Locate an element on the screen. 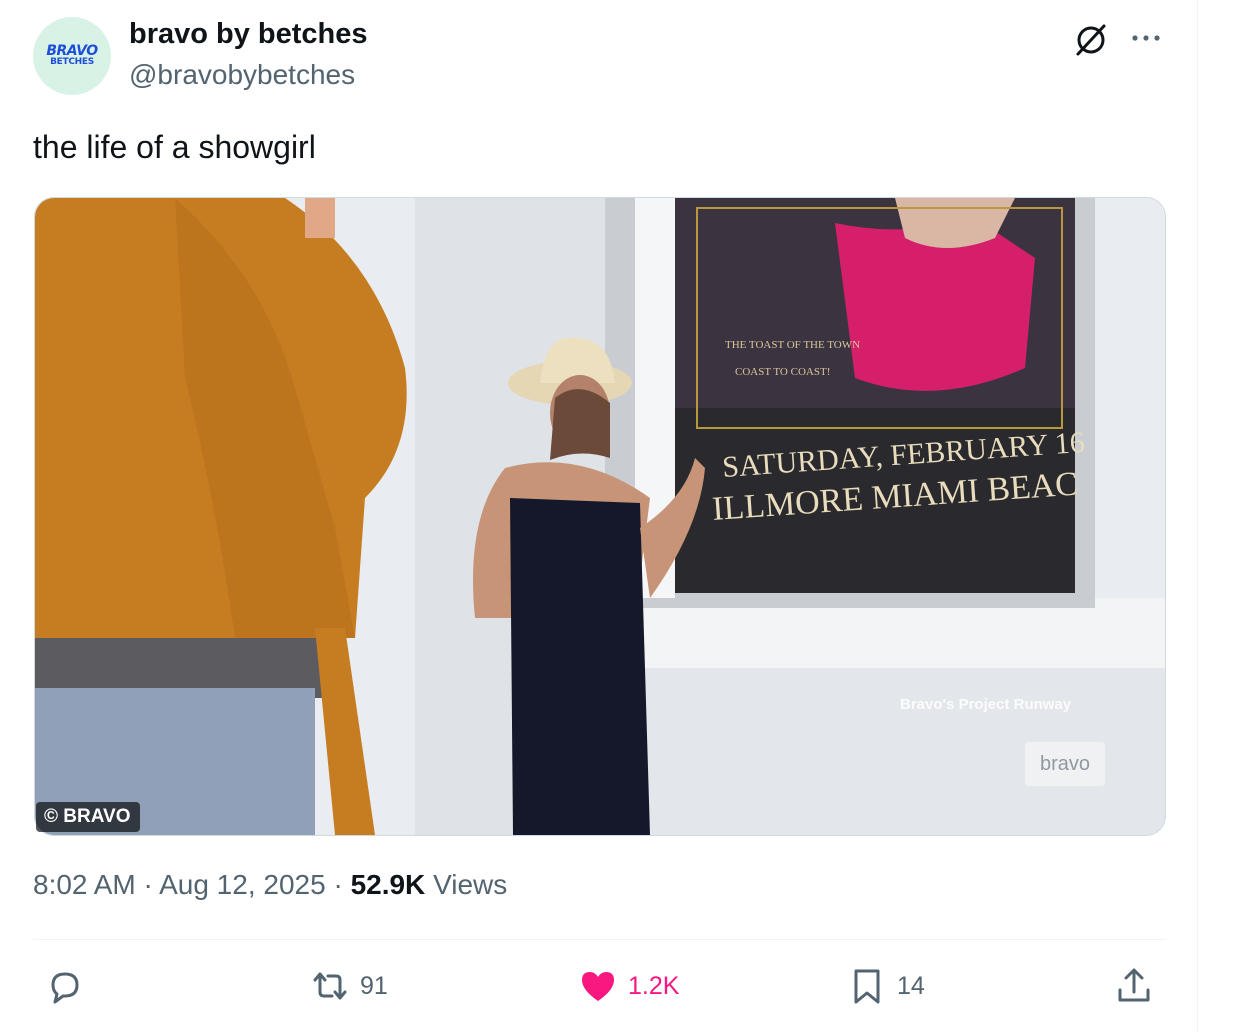 Image resolution: width=1236 pixels, height=1032 pixels. avatar-logo-line2: BETCHES is located at coordinates (72, 62).